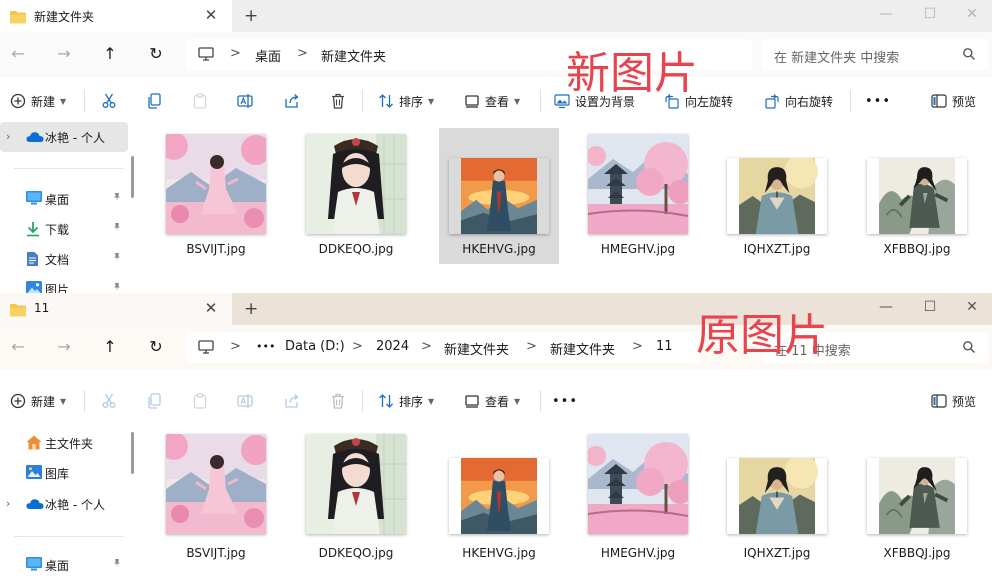 The height and width of the screenshot is (587, 992). Describe the element at coordinates (64, 473) in the screenshot. I see `sidebar-item-gallery: 图库` at that location.